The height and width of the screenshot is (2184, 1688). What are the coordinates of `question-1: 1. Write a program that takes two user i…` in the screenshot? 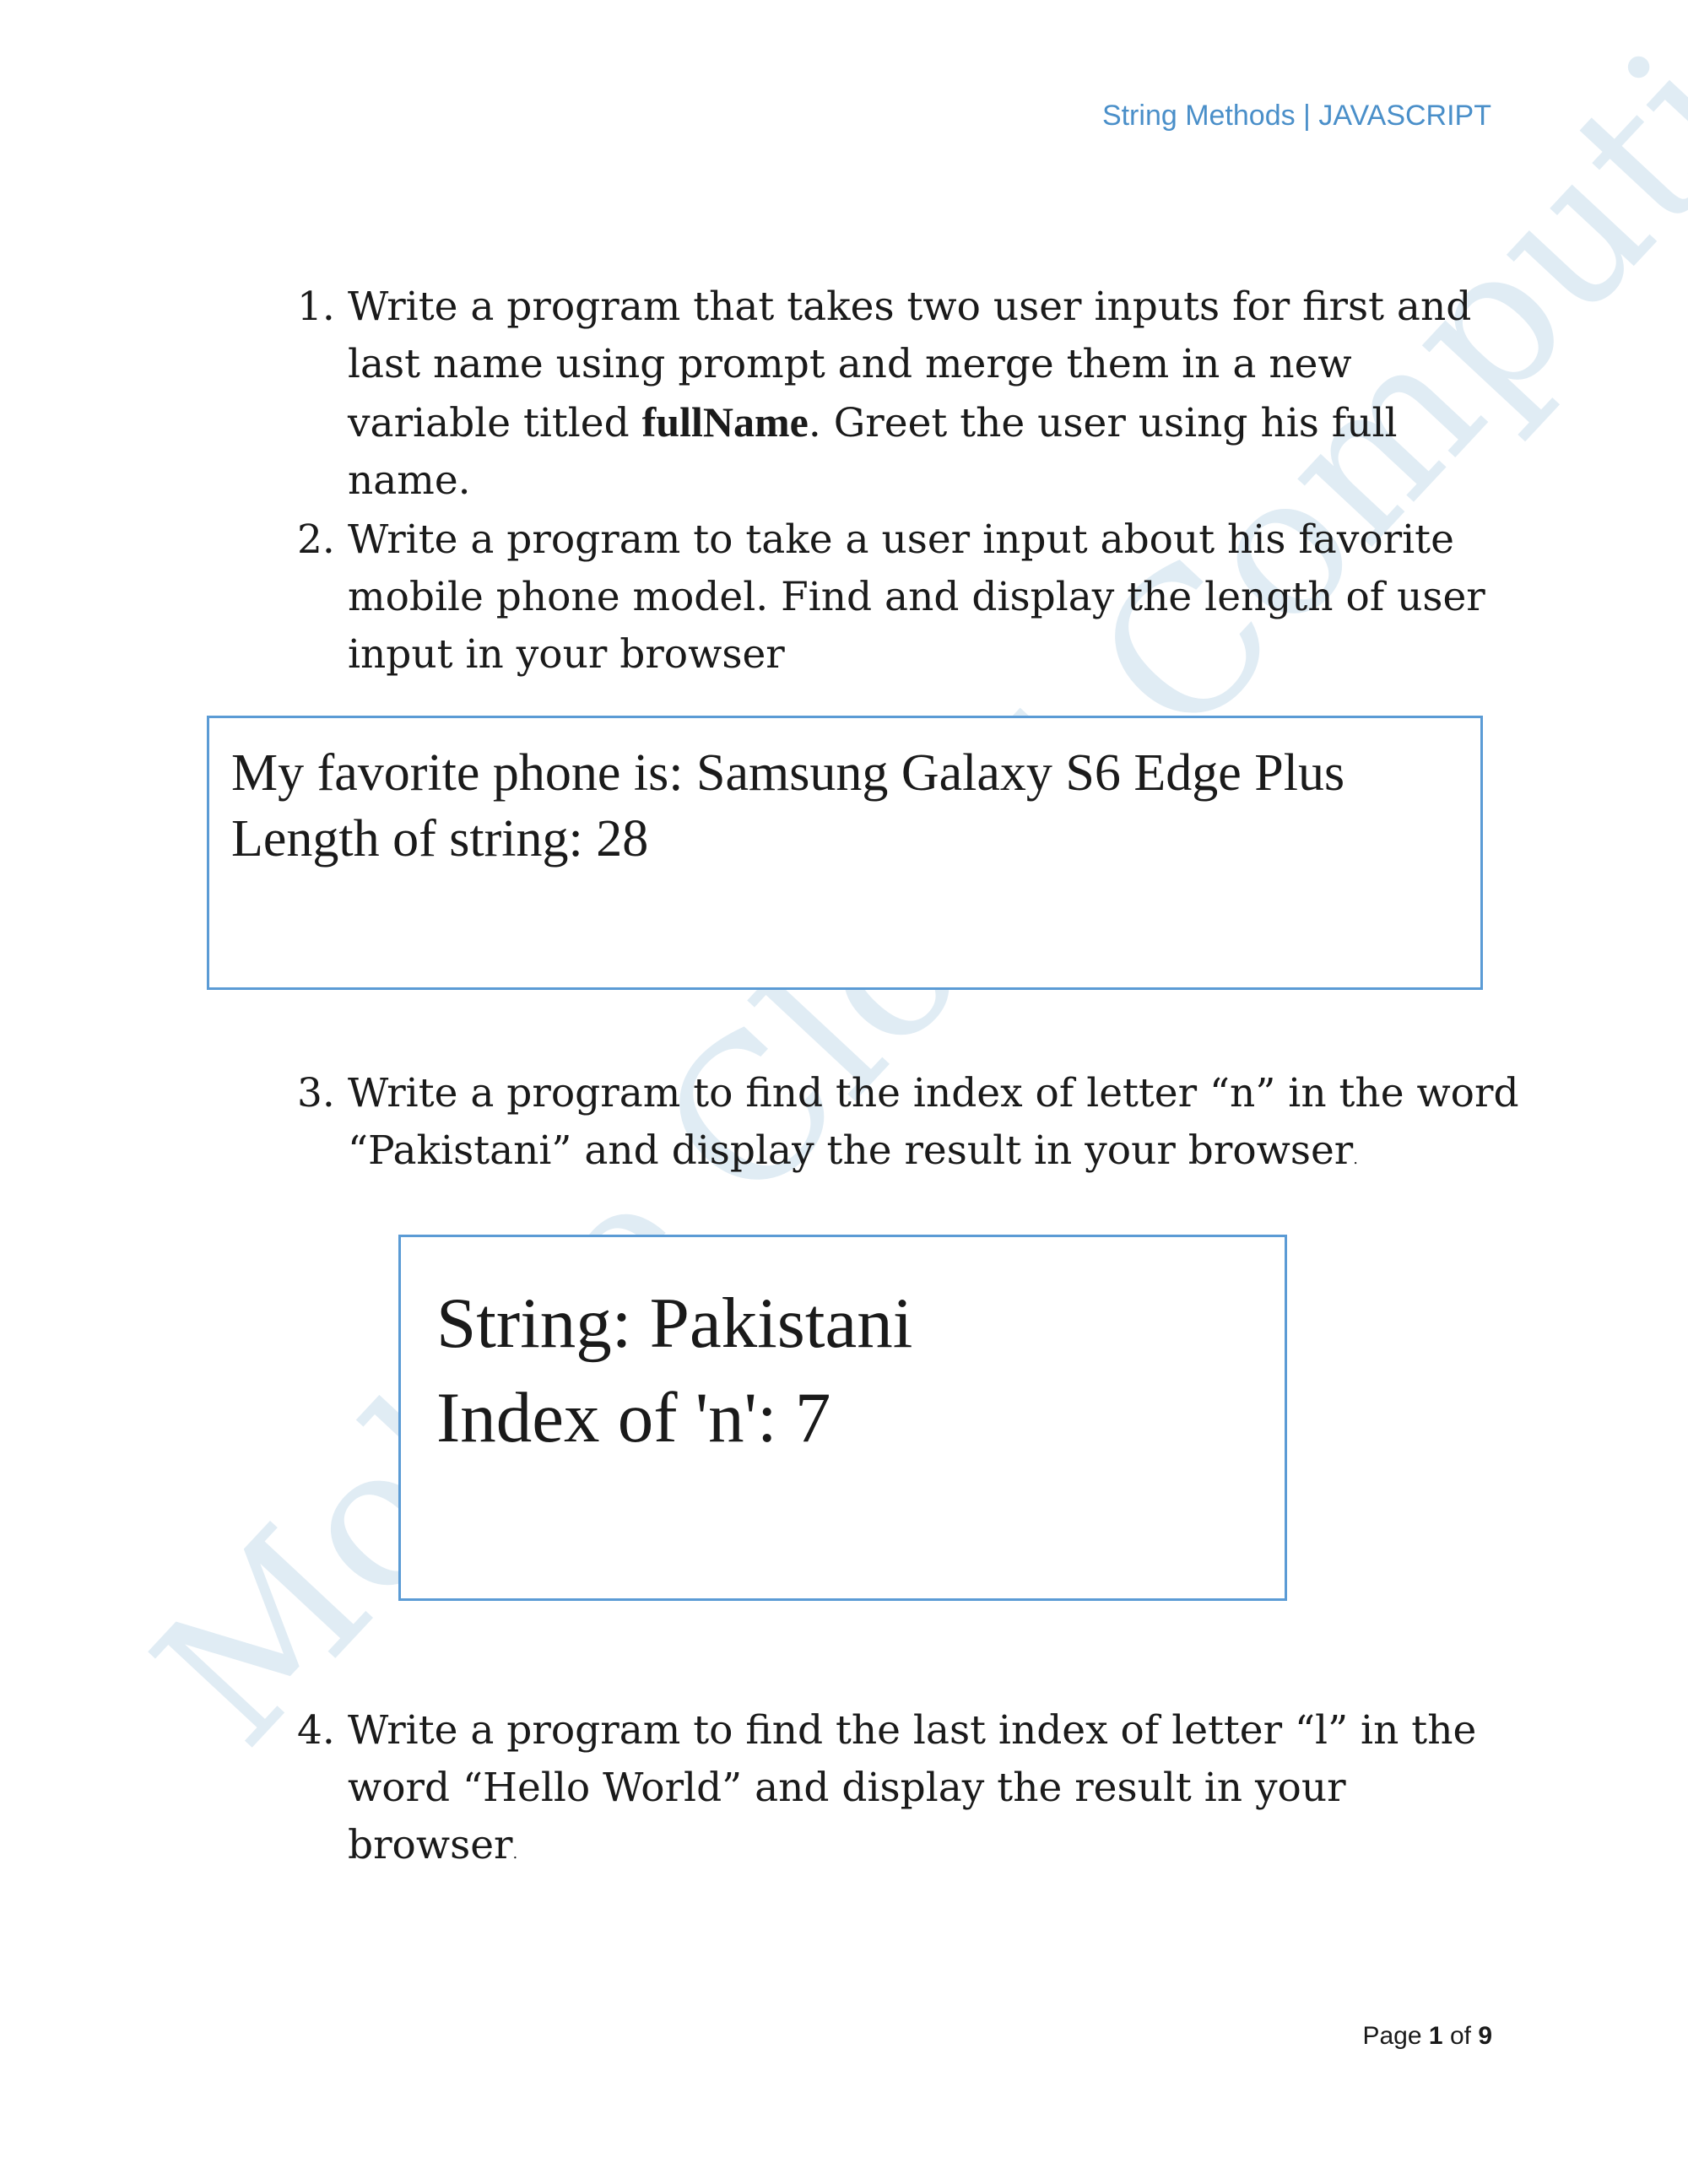 It's located at (909, 394).